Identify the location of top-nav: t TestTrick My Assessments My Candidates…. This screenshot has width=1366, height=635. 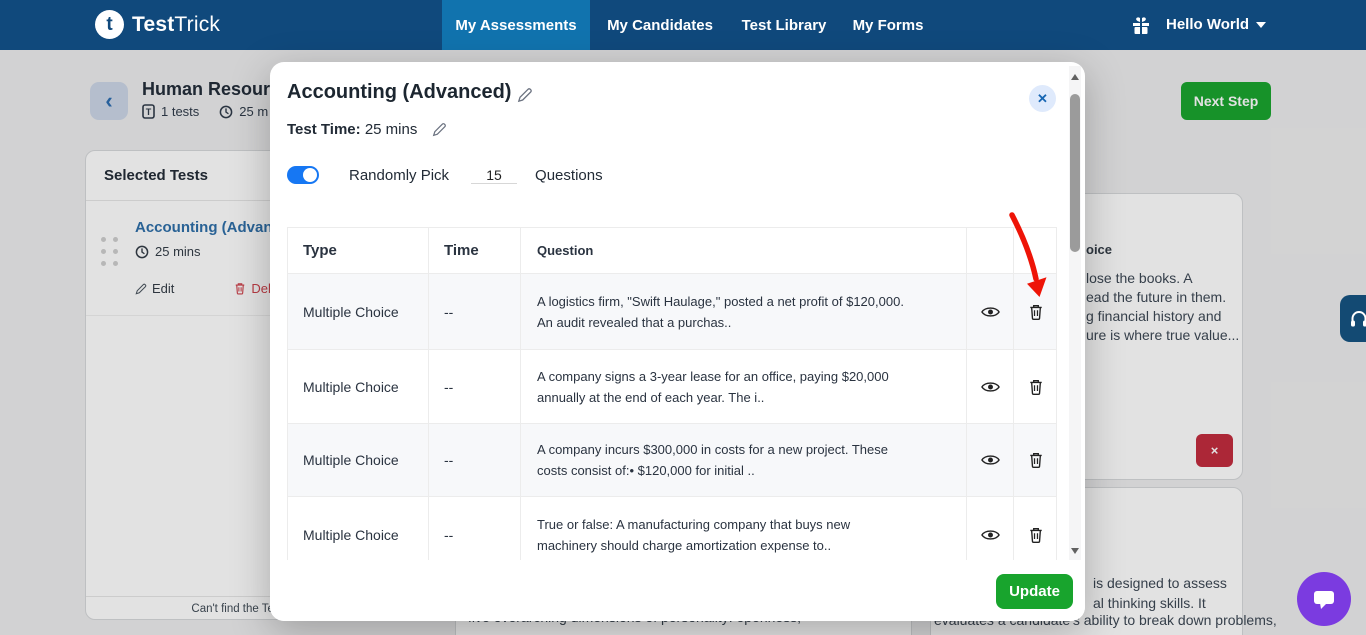
(683, 25).